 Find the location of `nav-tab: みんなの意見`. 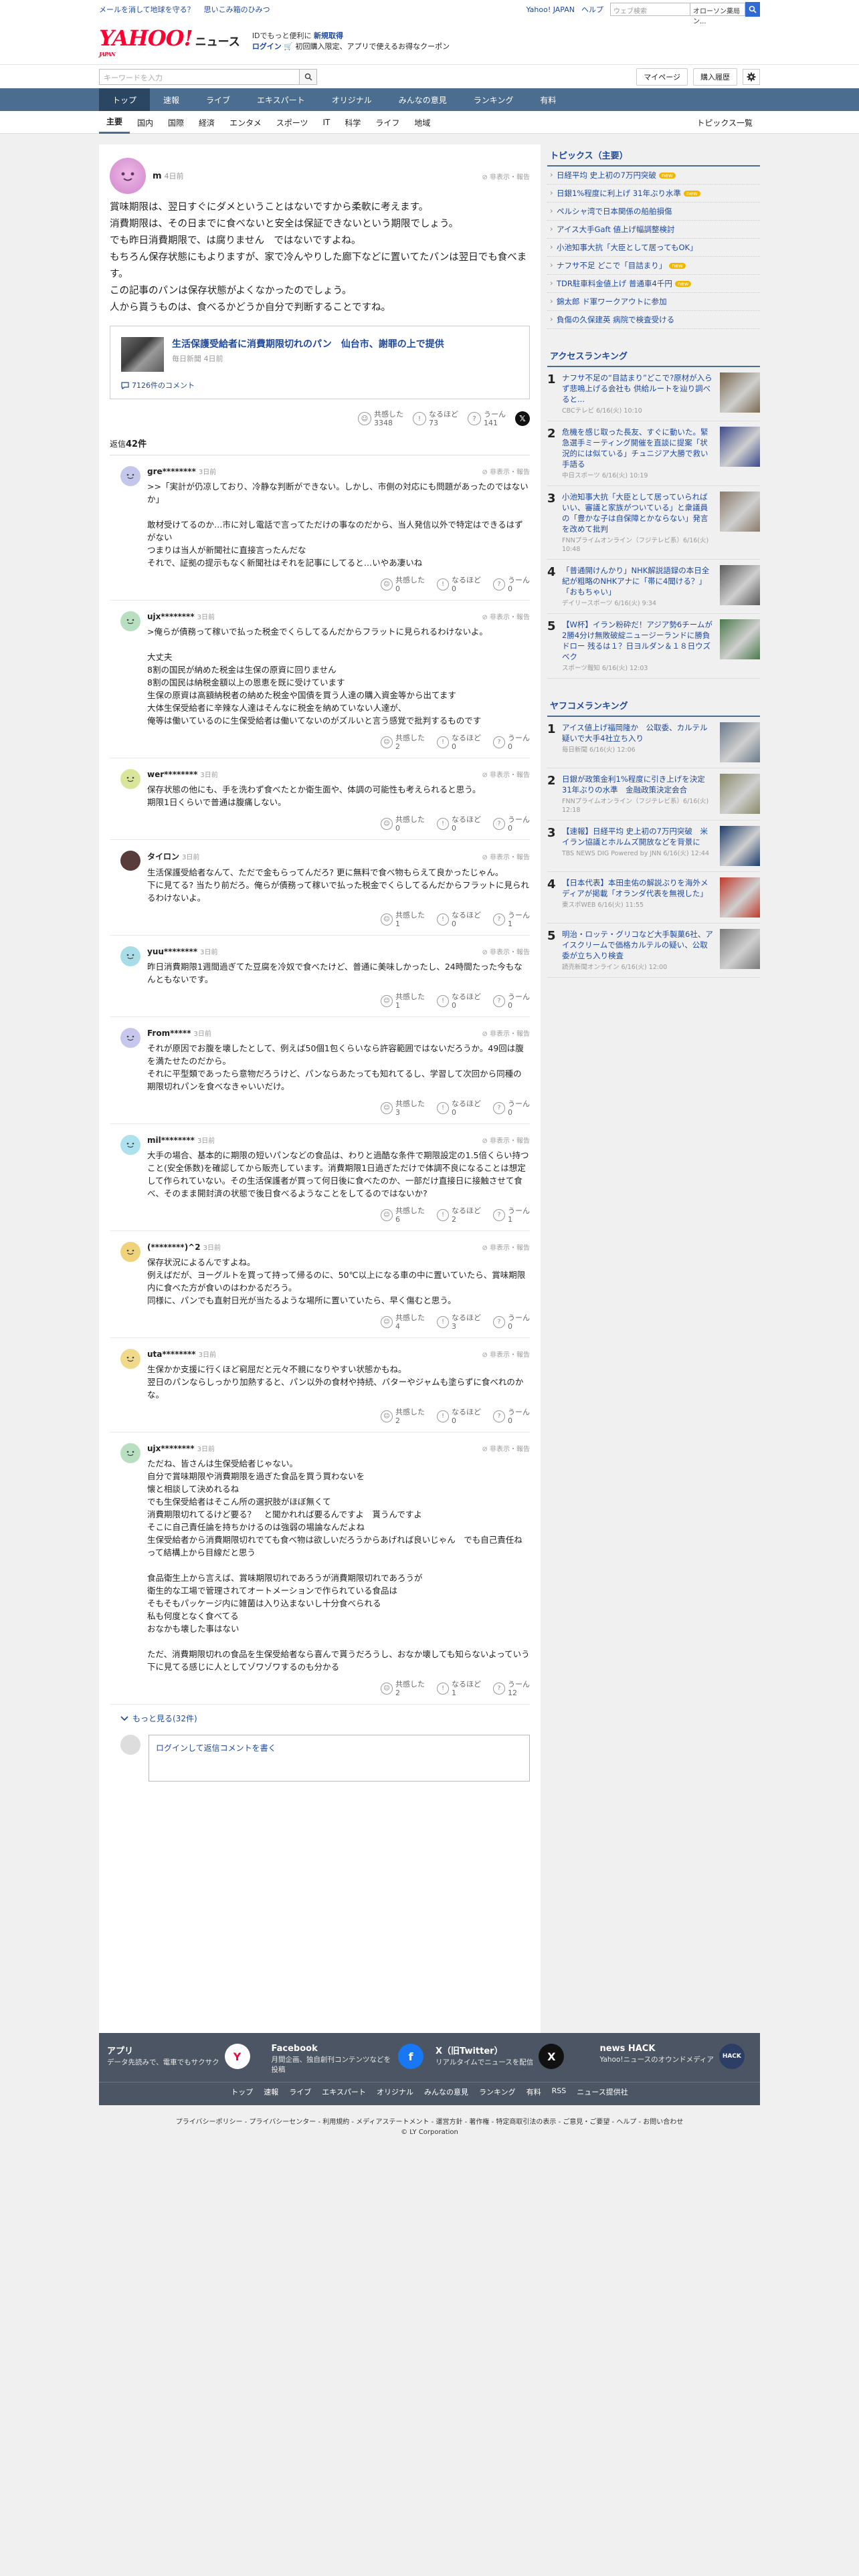

nav-tab: みんなの意見 is located at coordinates (422, 100).